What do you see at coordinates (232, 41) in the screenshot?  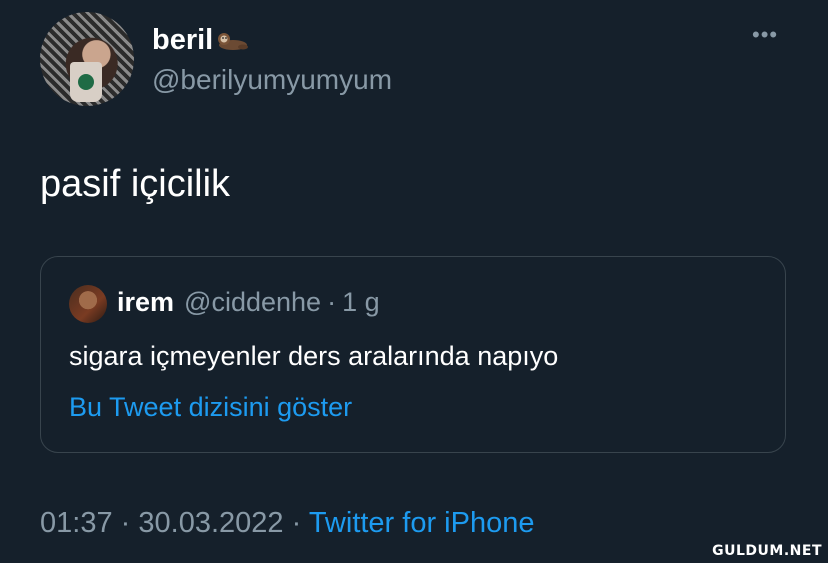 I see `otter-icon` at bounding box center [232, 41].